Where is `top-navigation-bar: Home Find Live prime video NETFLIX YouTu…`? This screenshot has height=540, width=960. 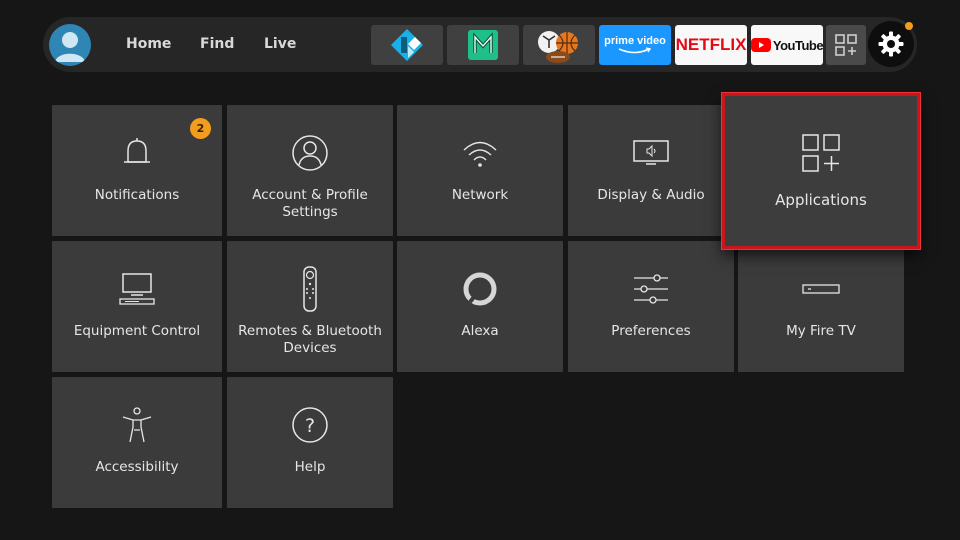 top-navigation-bar: Home Find Live prime video NETFLIX YouTu… is located at coordinates (480, 44).